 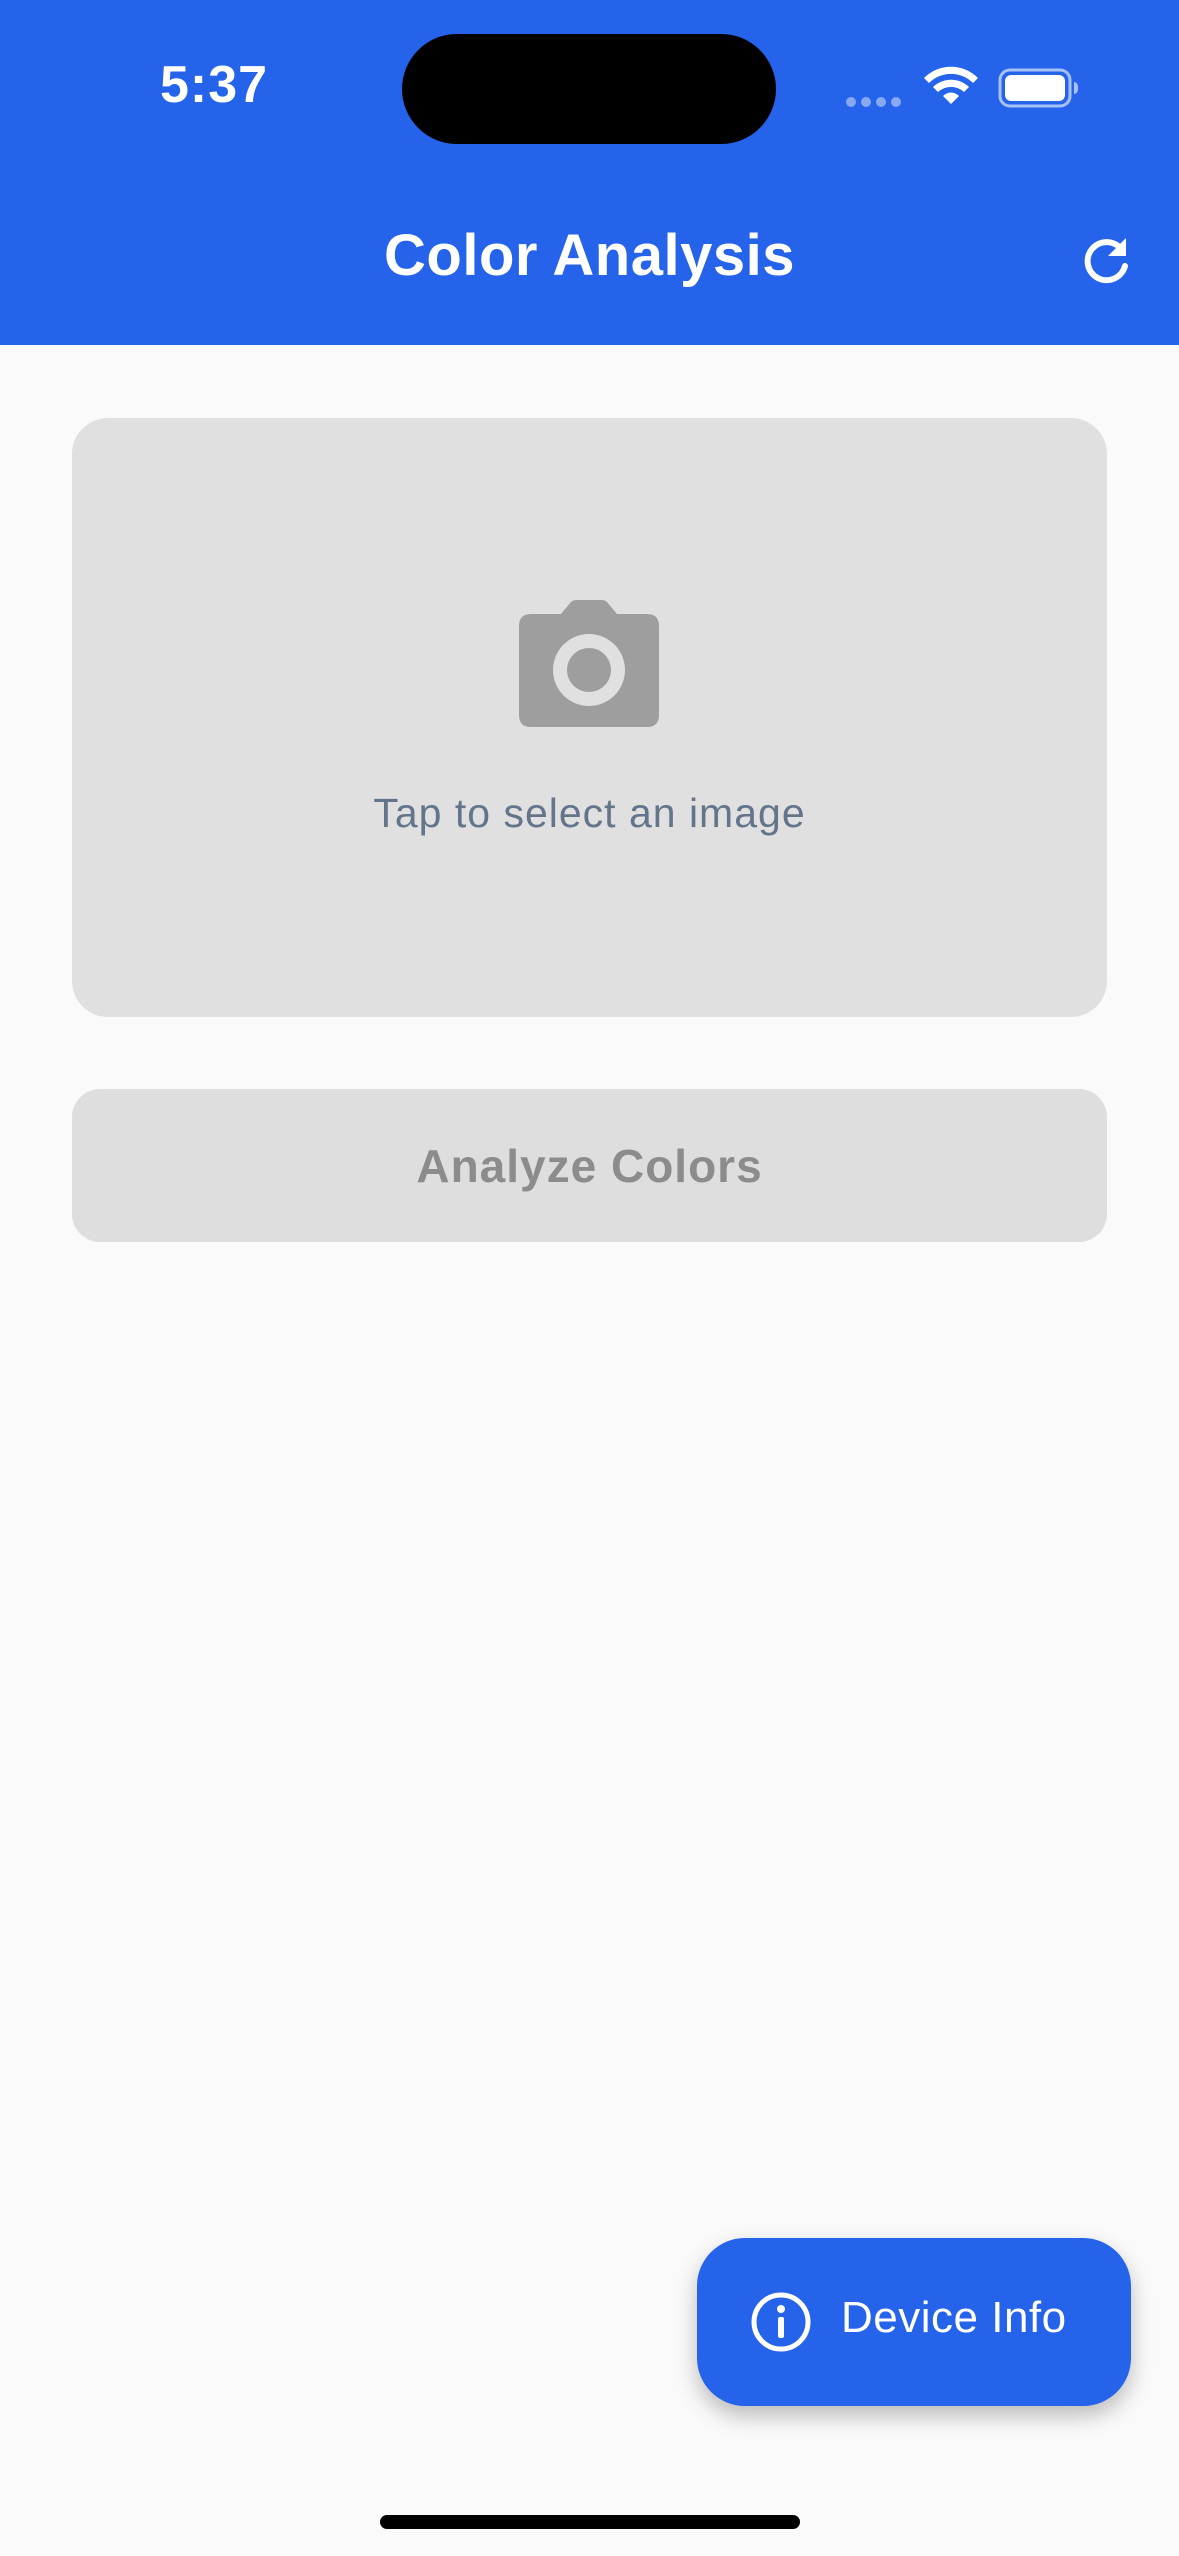 I want to click on app-header: 5:37 Color Analysis, so click(x=589, y=172).